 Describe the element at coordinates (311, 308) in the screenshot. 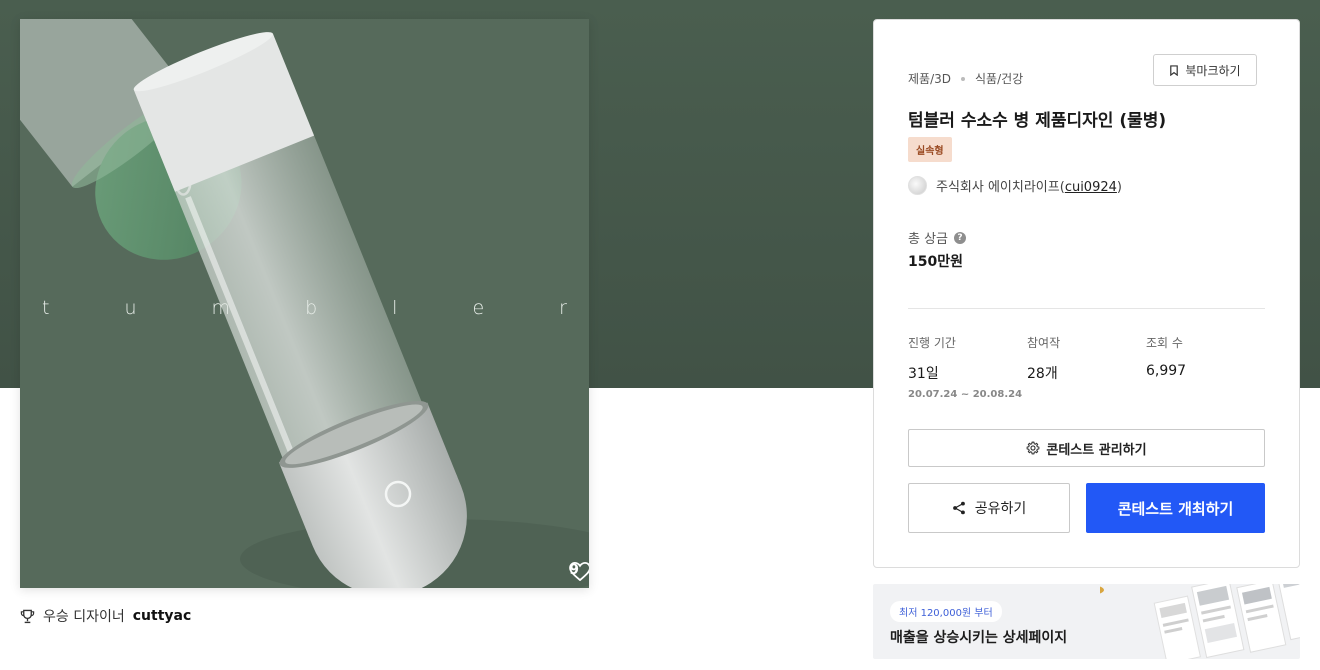

I see `product-word-letter: b` at that location.